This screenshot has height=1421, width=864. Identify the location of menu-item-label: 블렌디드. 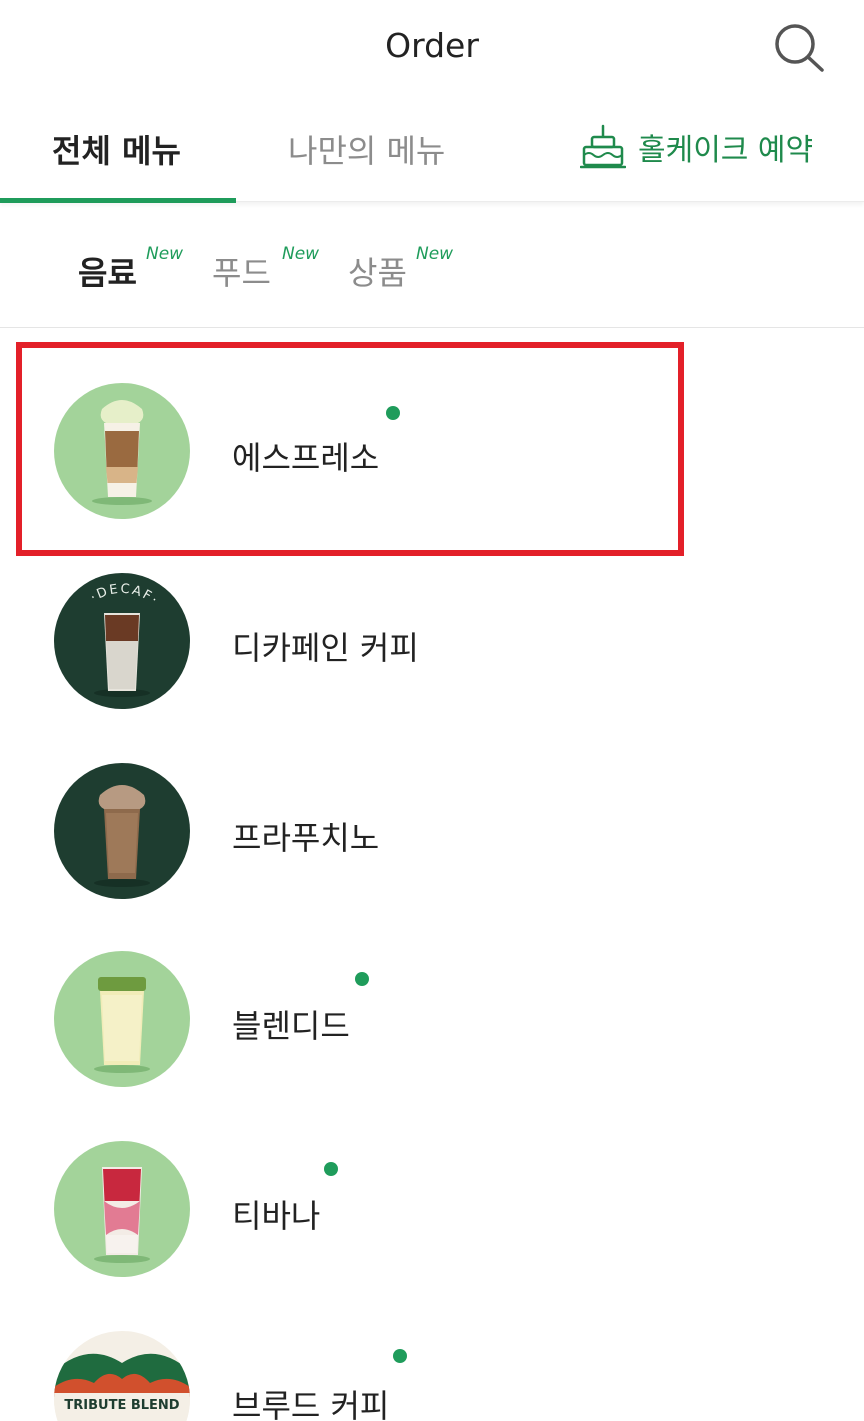
(291, 1026).